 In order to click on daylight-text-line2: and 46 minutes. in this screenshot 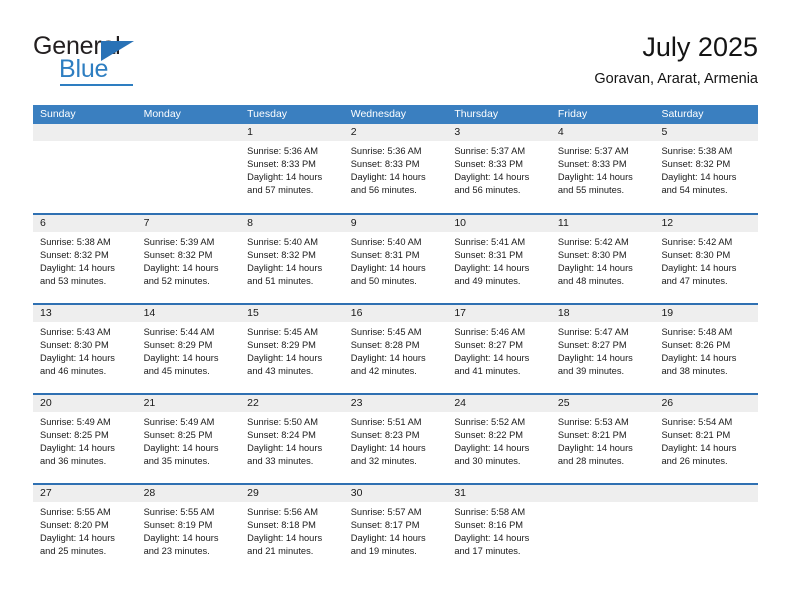, I will do `click(73, 370)`.